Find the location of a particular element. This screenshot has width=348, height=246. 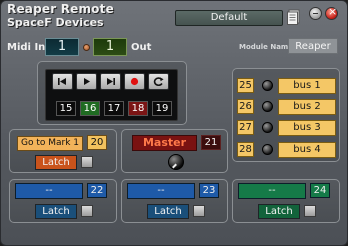

go-to-mark-button: Go to Mark 1 is located at coordinates (50, 143).